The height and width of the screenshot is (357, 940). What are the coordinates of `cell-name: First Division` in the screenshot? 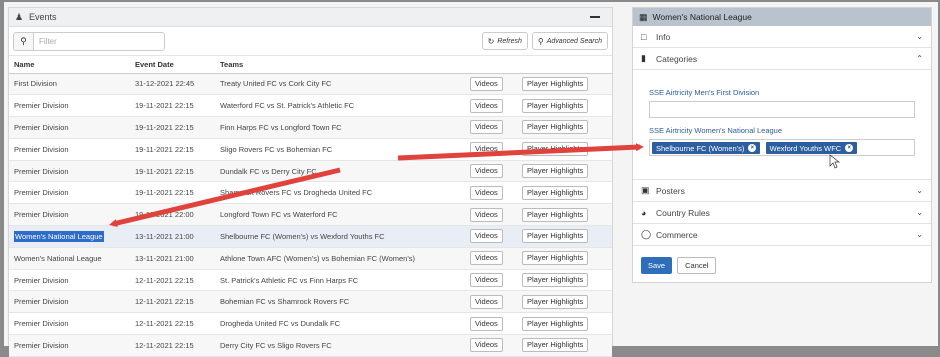 It's located at (69, 84).